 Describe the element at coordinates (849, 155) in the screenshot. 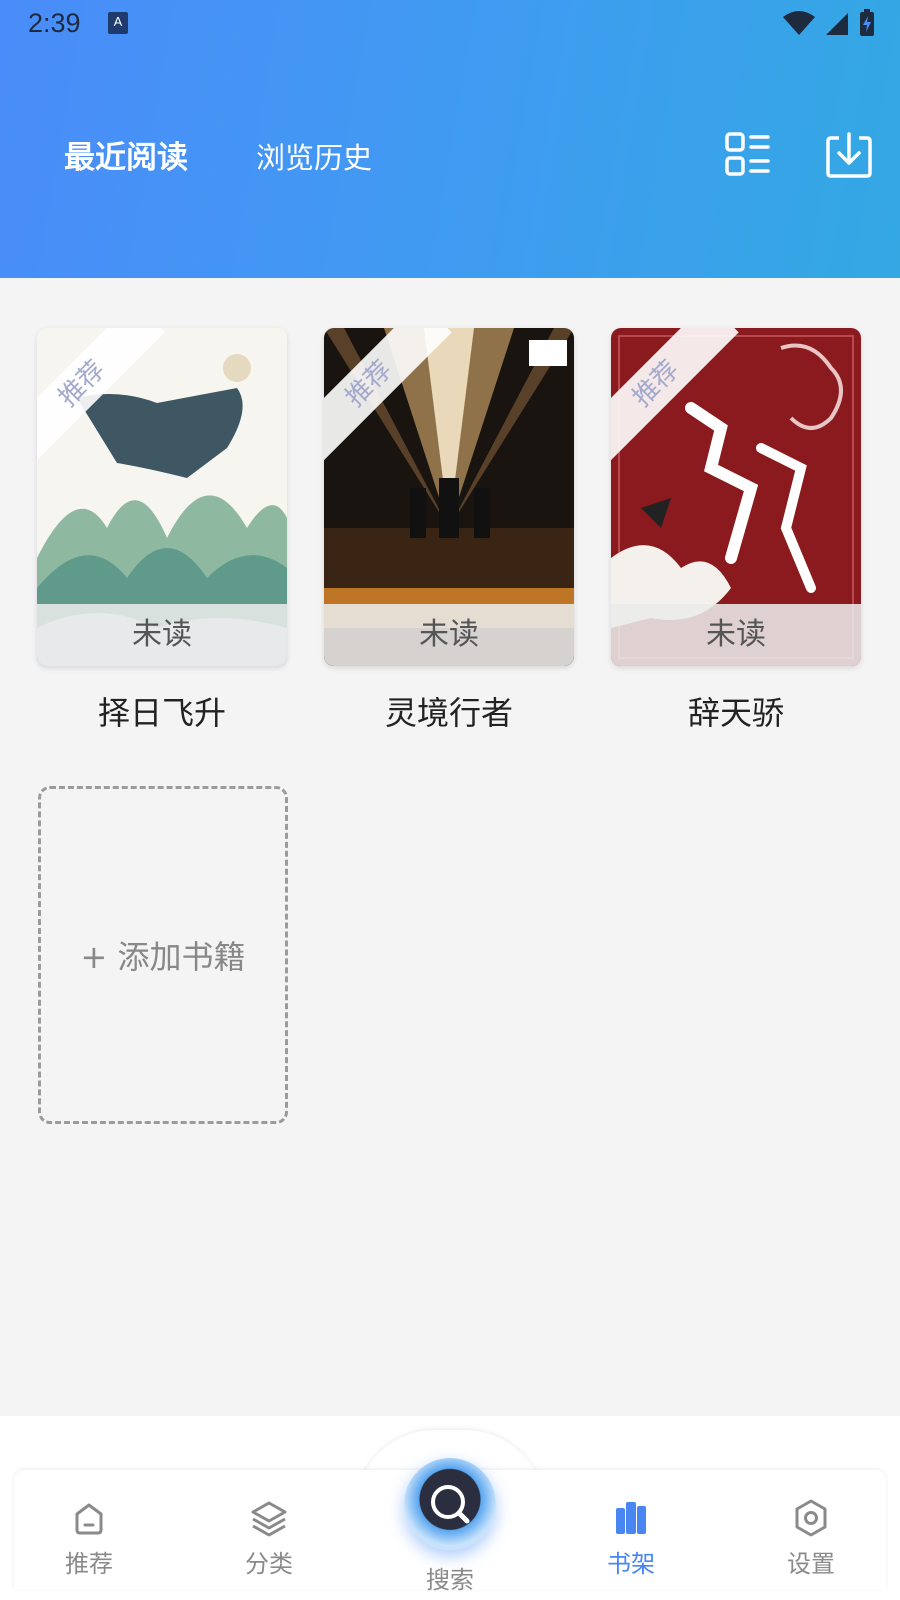

I see `download-icon` at that location.